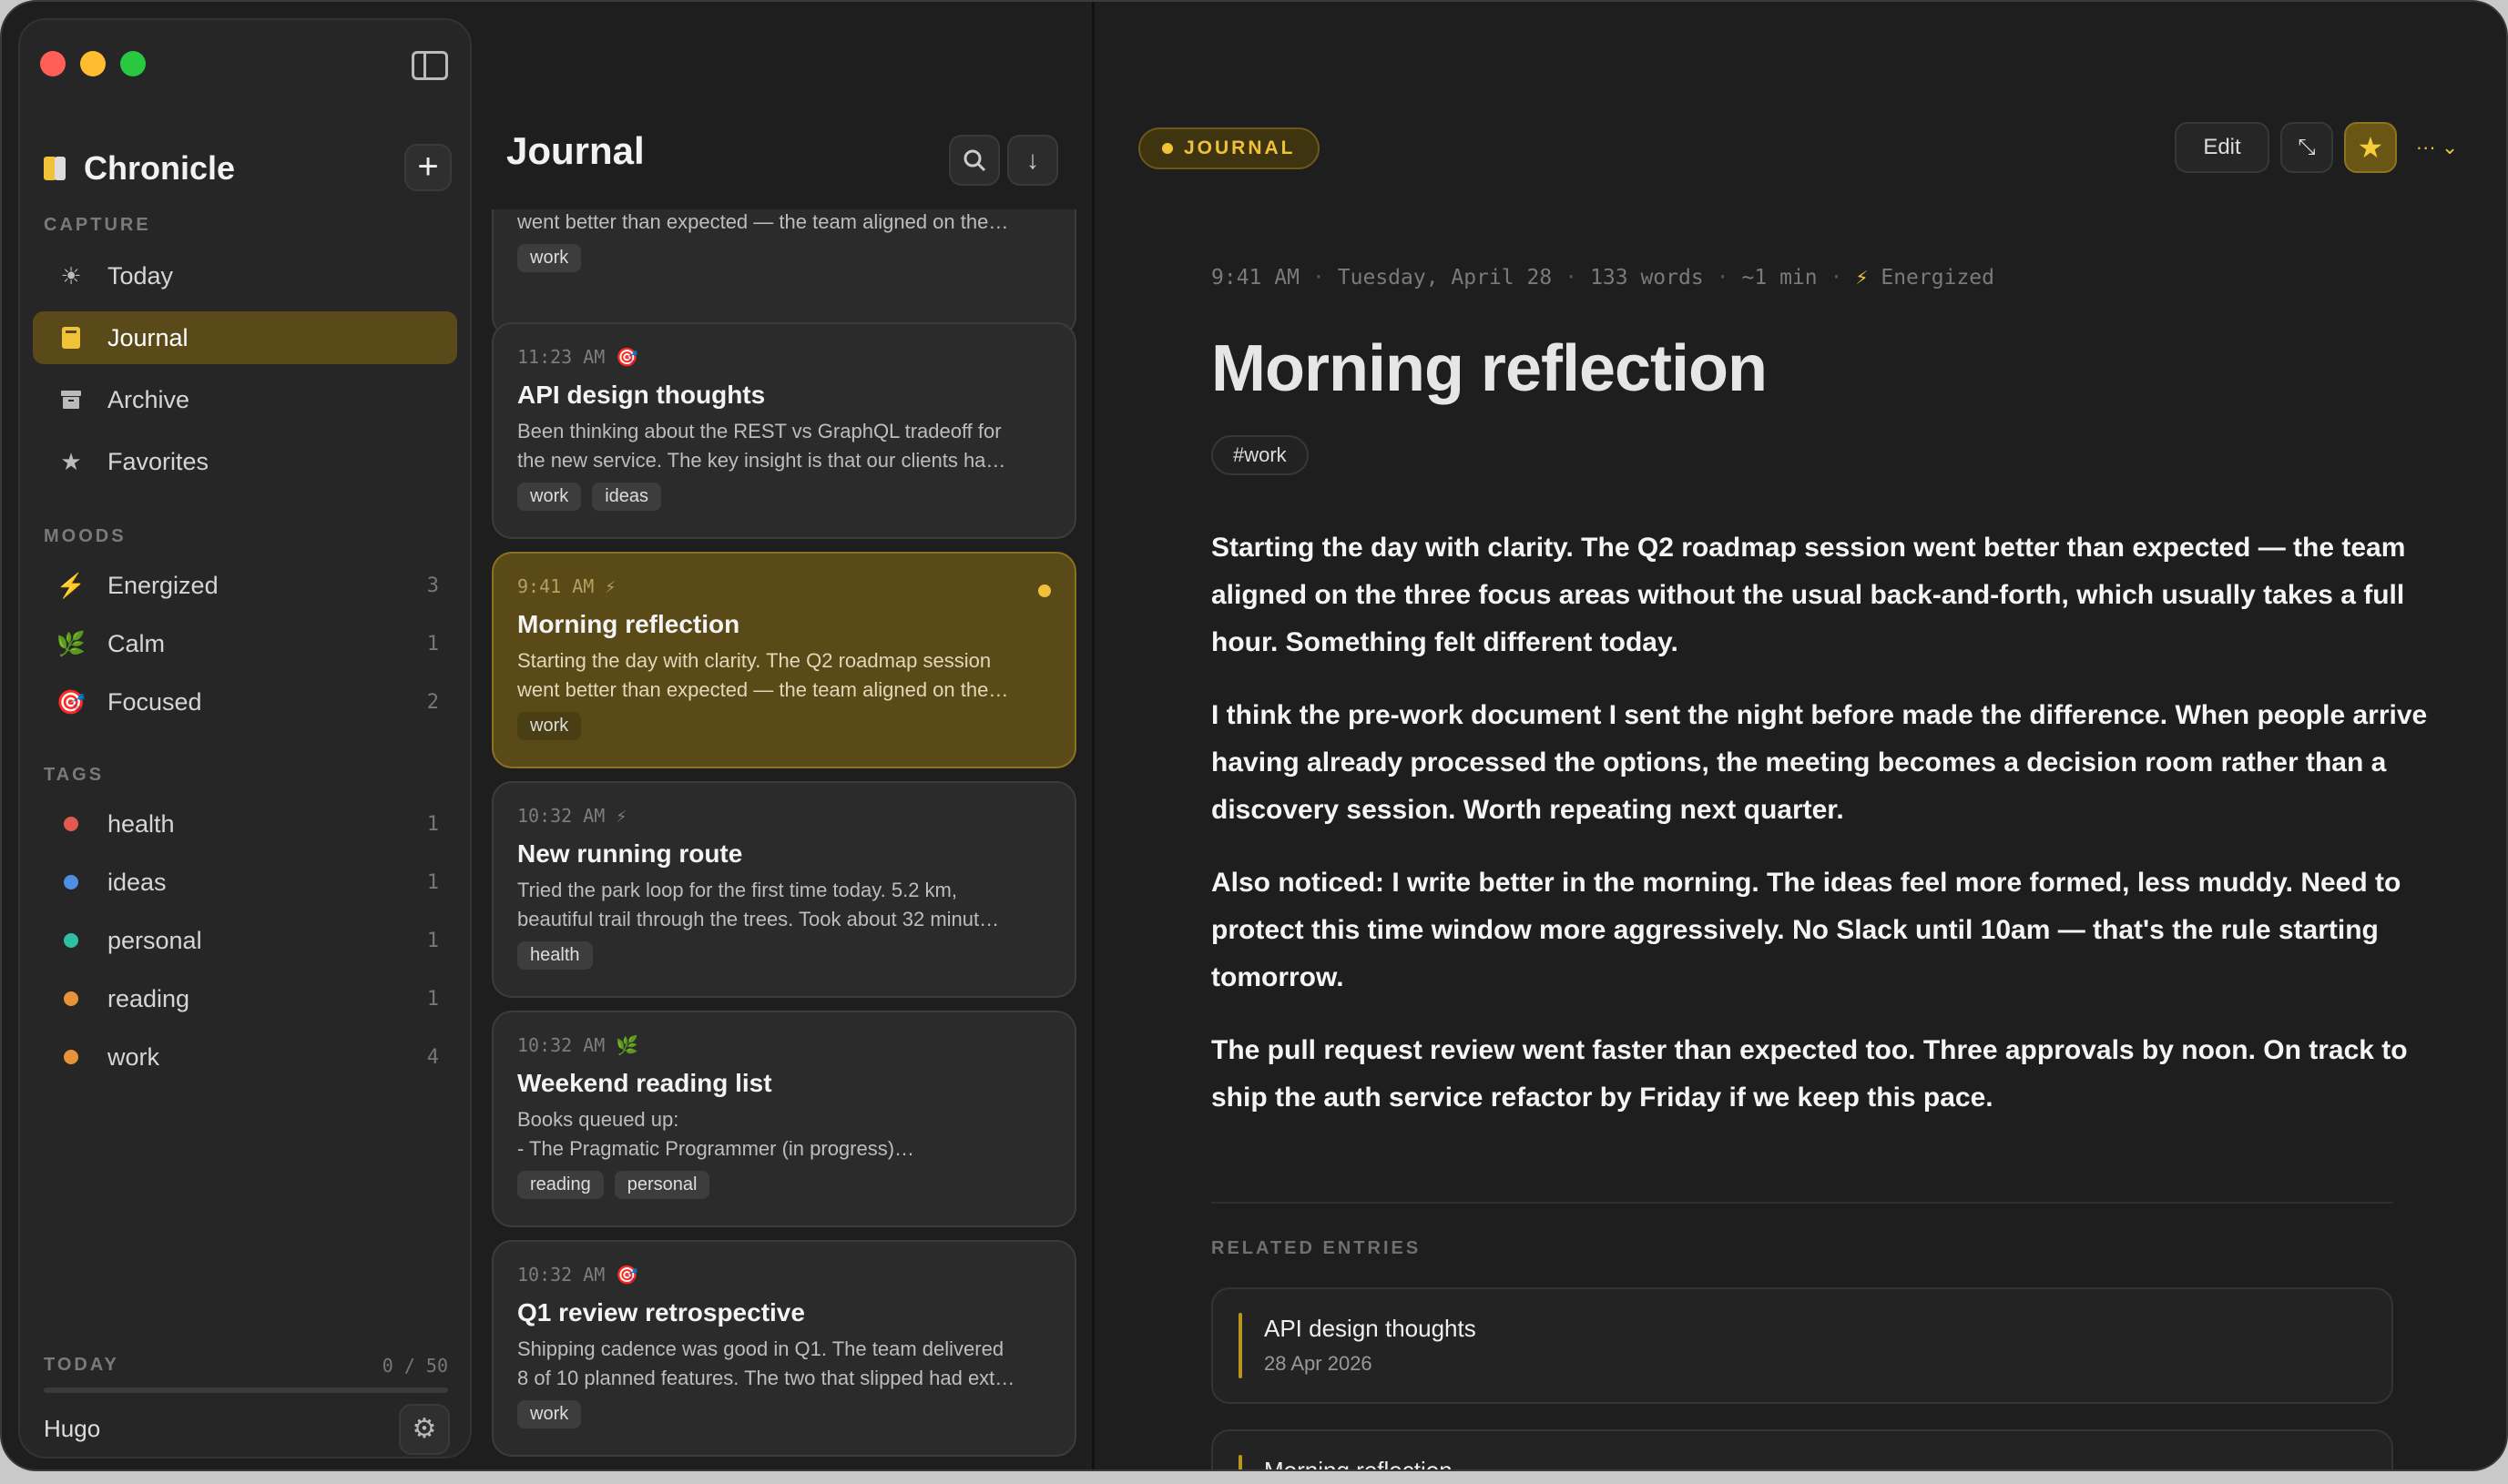 The image size is (2508, 1484). I want to click on tag-dot-icon, so click(71, 824).